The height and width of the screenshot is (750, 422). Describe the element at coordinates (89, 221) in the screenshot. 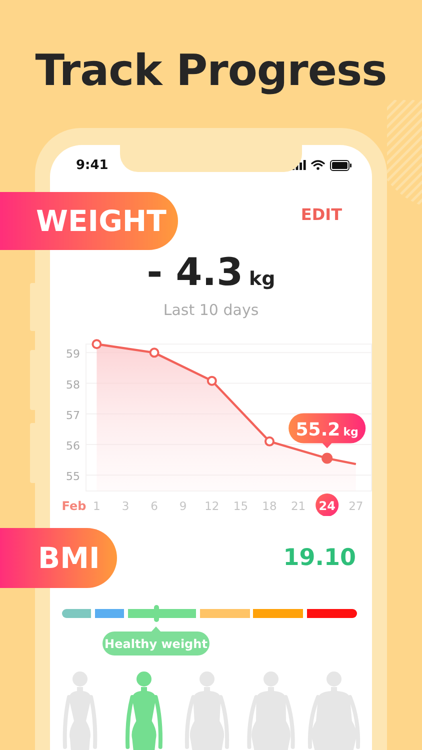

I see `weight-badge: WEIGHT` at that location.